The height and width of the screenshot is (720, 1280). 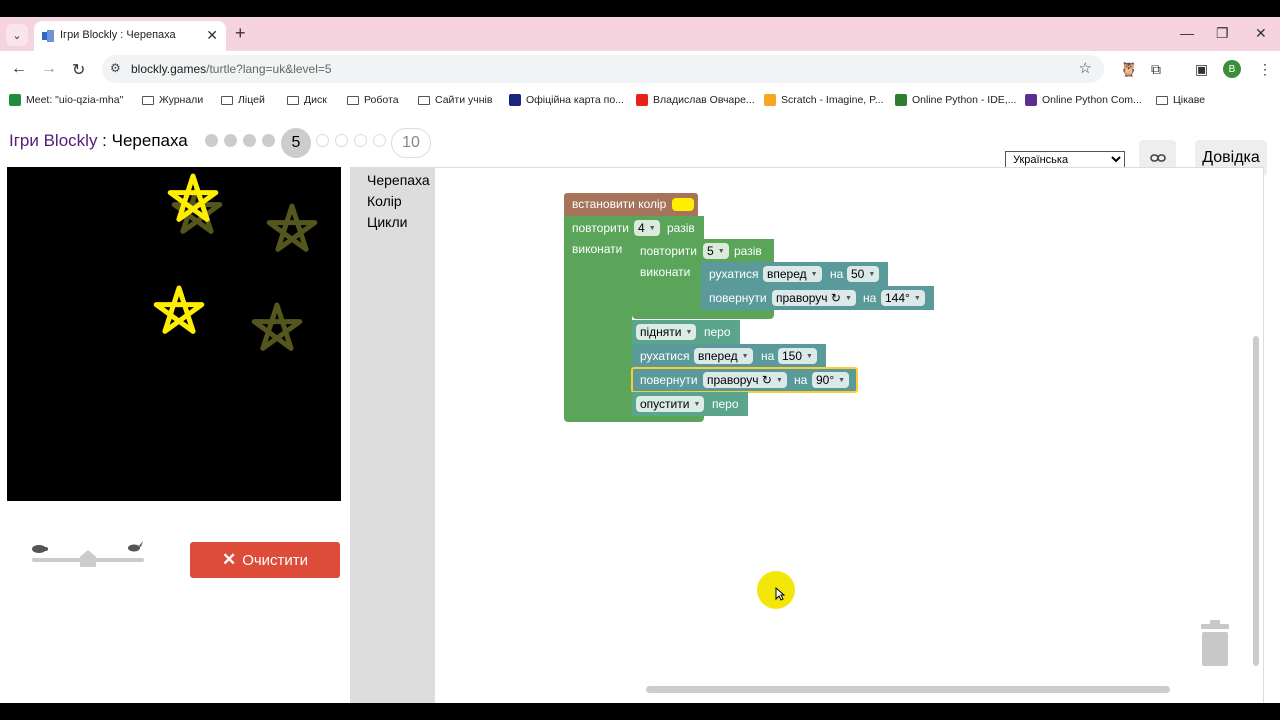 What do you see at coordinates (1265, 69) in the screenshot?
I see `browser-menu-icon: ⋮` at bounding box center [1265, 69].